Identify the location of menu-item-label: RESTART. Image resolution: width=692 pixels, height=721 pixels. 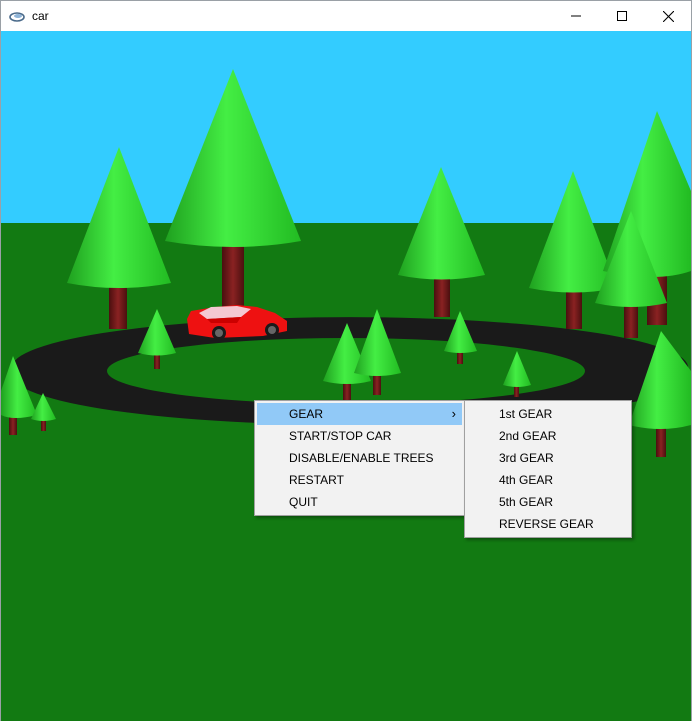
(316, 480).